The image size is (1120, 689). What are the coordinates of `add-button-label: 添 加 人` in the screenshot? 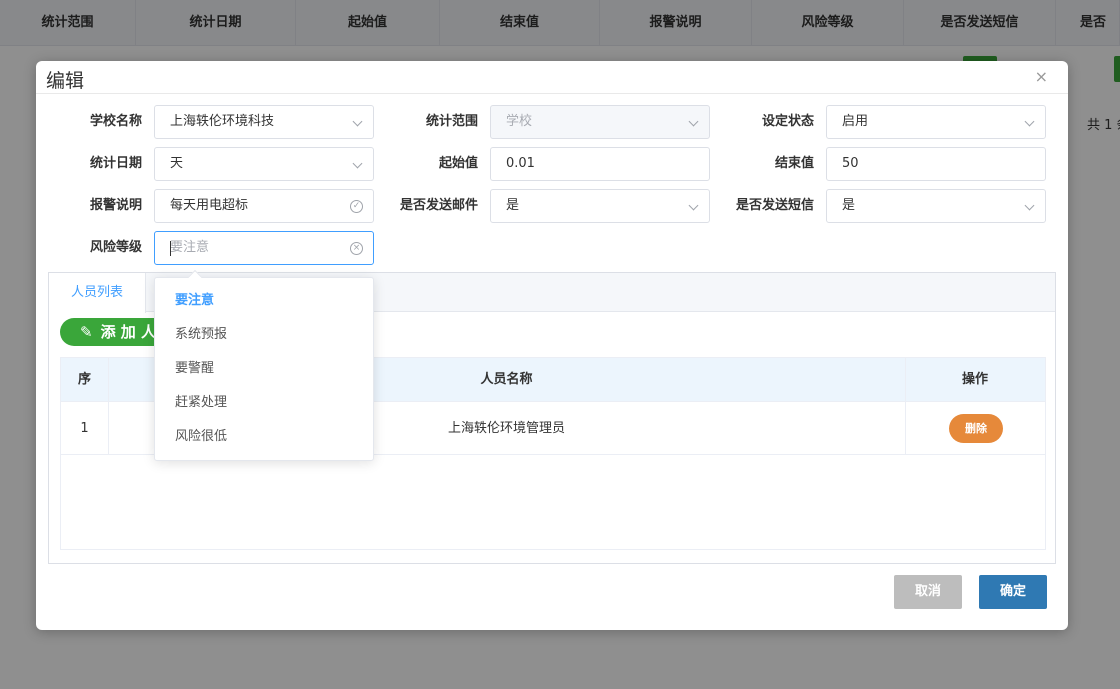 It's located at (128, 332).